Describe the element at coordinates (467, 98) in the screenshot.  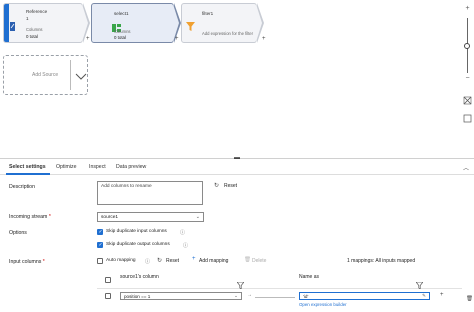
I see `fit-to-screen-icon` at that location.